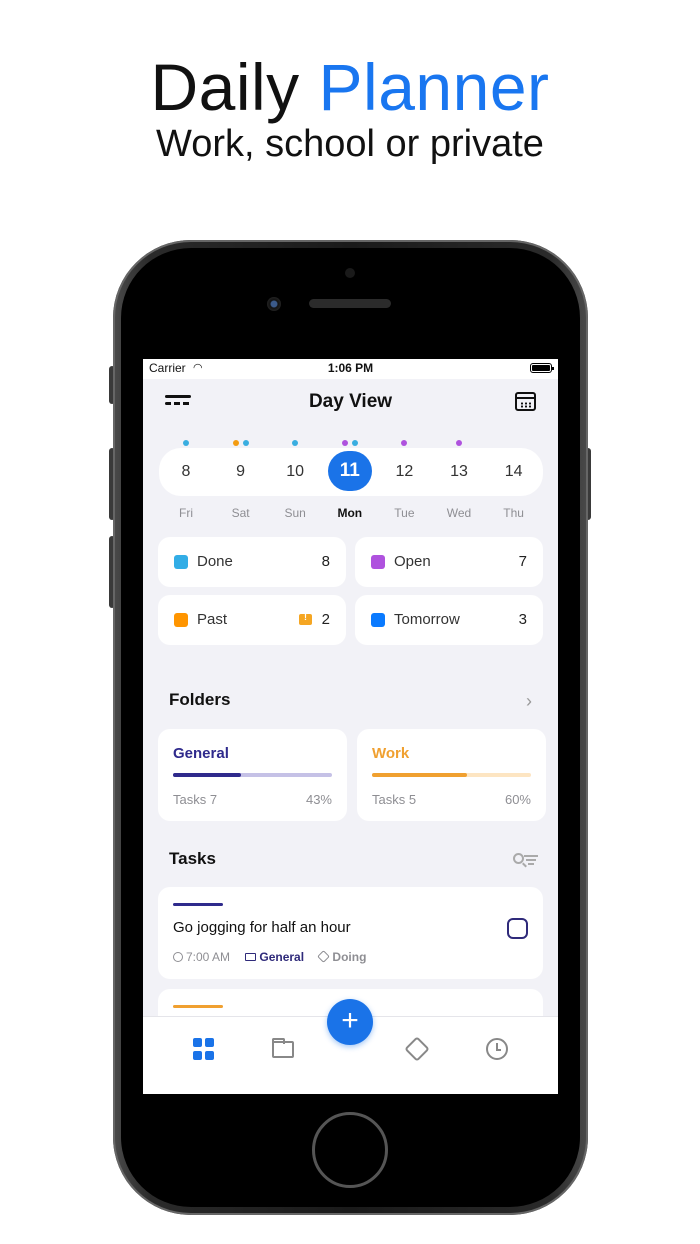  Describe the element at coordinates (200, 699) in the screenshot. I see `folders-heading: Folders` at that location.